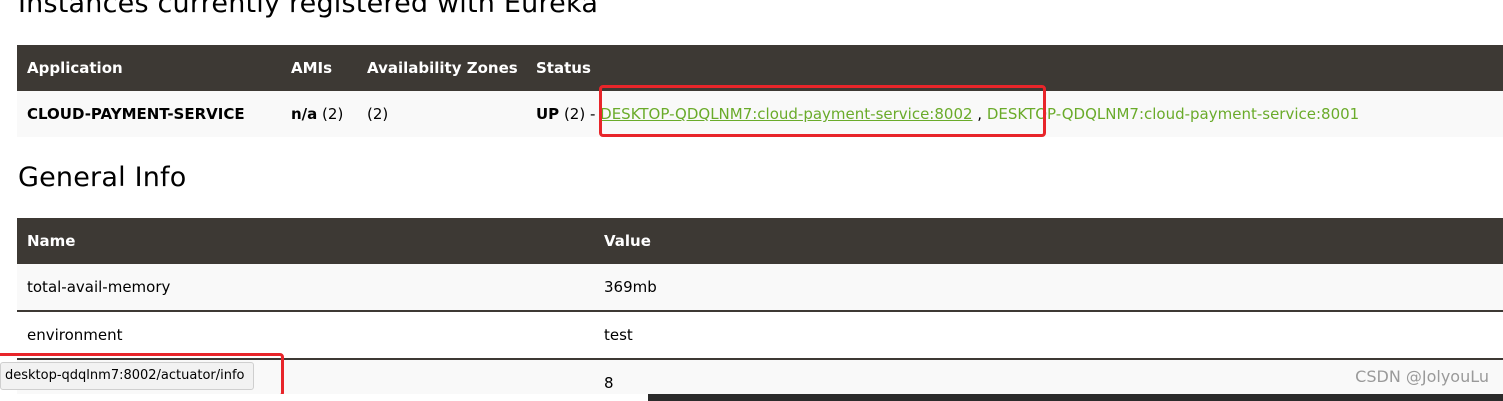  I want to click on general-header-row: Name Value, so click(760, 241).